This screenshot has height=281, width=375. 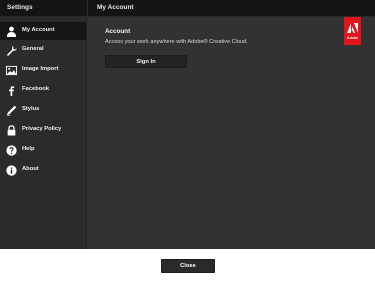 I want to click on facebook-icon, so click(x=11, y=90).